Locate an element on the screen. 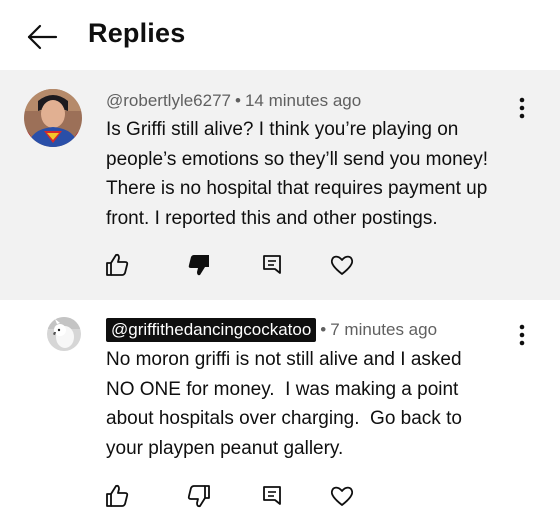  back-button is located at coordinates (42, 37).